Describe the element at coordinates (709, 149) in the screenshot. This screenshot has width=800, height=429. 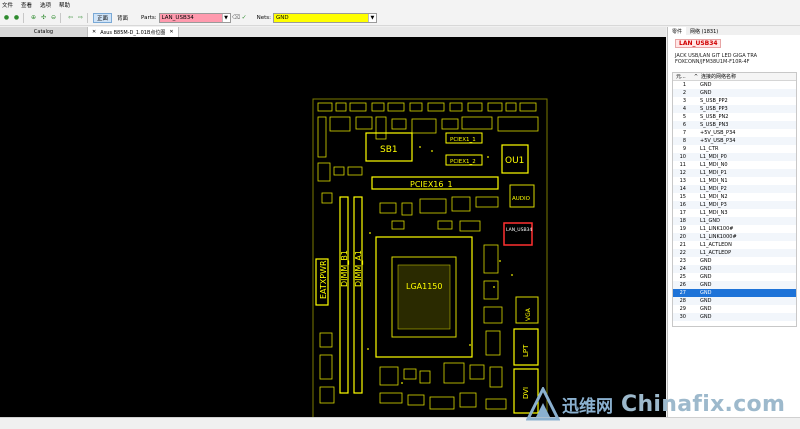
I see `pin-net-name: L1_CTR` at that location.